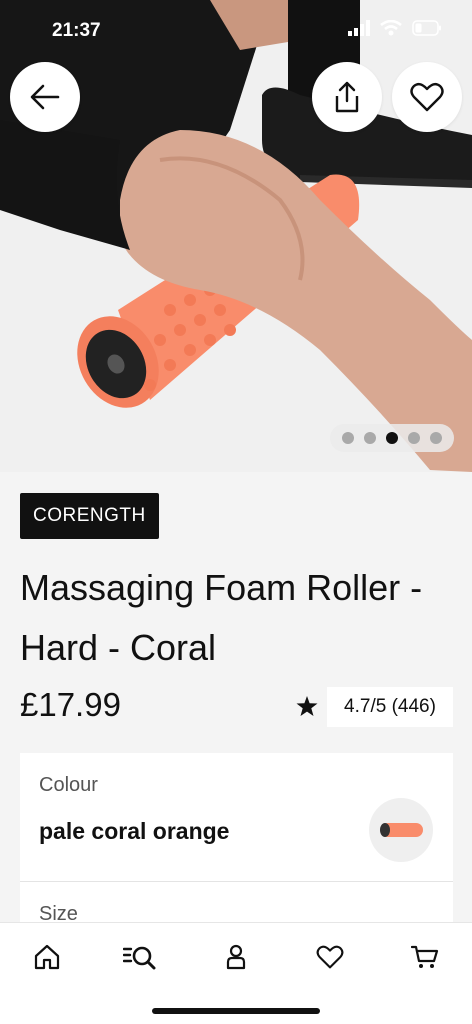 The height and width of the screenshot is (1024, 472). I want to click on back-button, so click(45, 97).